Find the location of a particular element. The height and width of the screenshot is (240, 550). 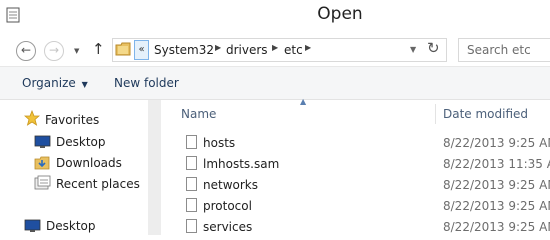

up-arrow-icon: ↑ is located at coordinates (98, 49).